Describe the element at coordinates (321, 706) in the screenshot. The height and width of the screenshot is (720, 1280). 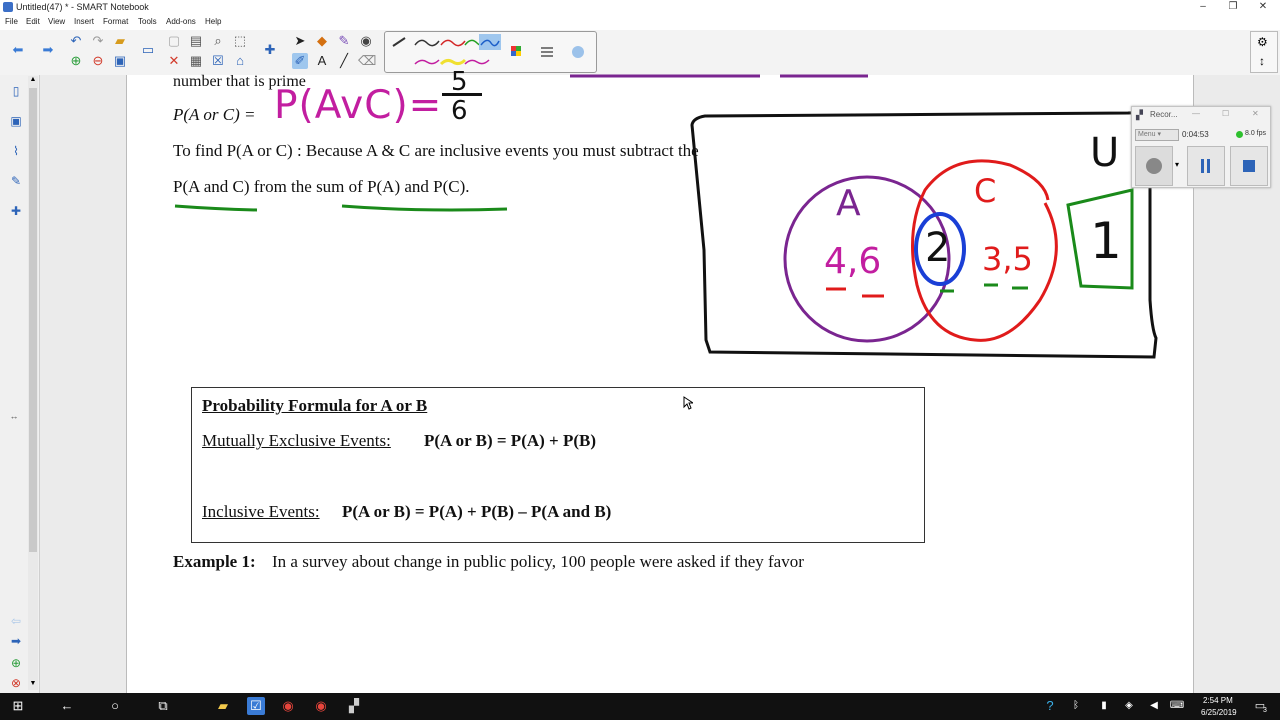
I see `chrome-second-icon: ◉` at that location.